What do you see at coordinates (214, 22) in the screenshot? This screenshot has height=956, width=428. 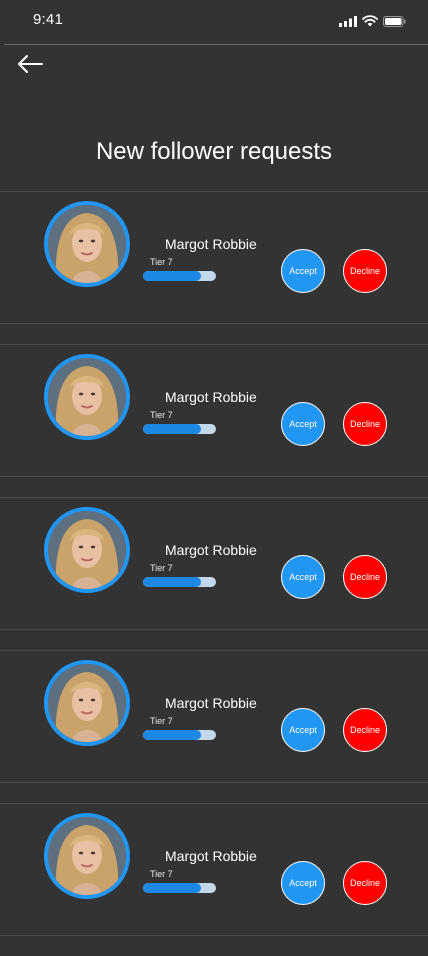 I see `status-bar: 9:41` at bounding box center [214, 22].